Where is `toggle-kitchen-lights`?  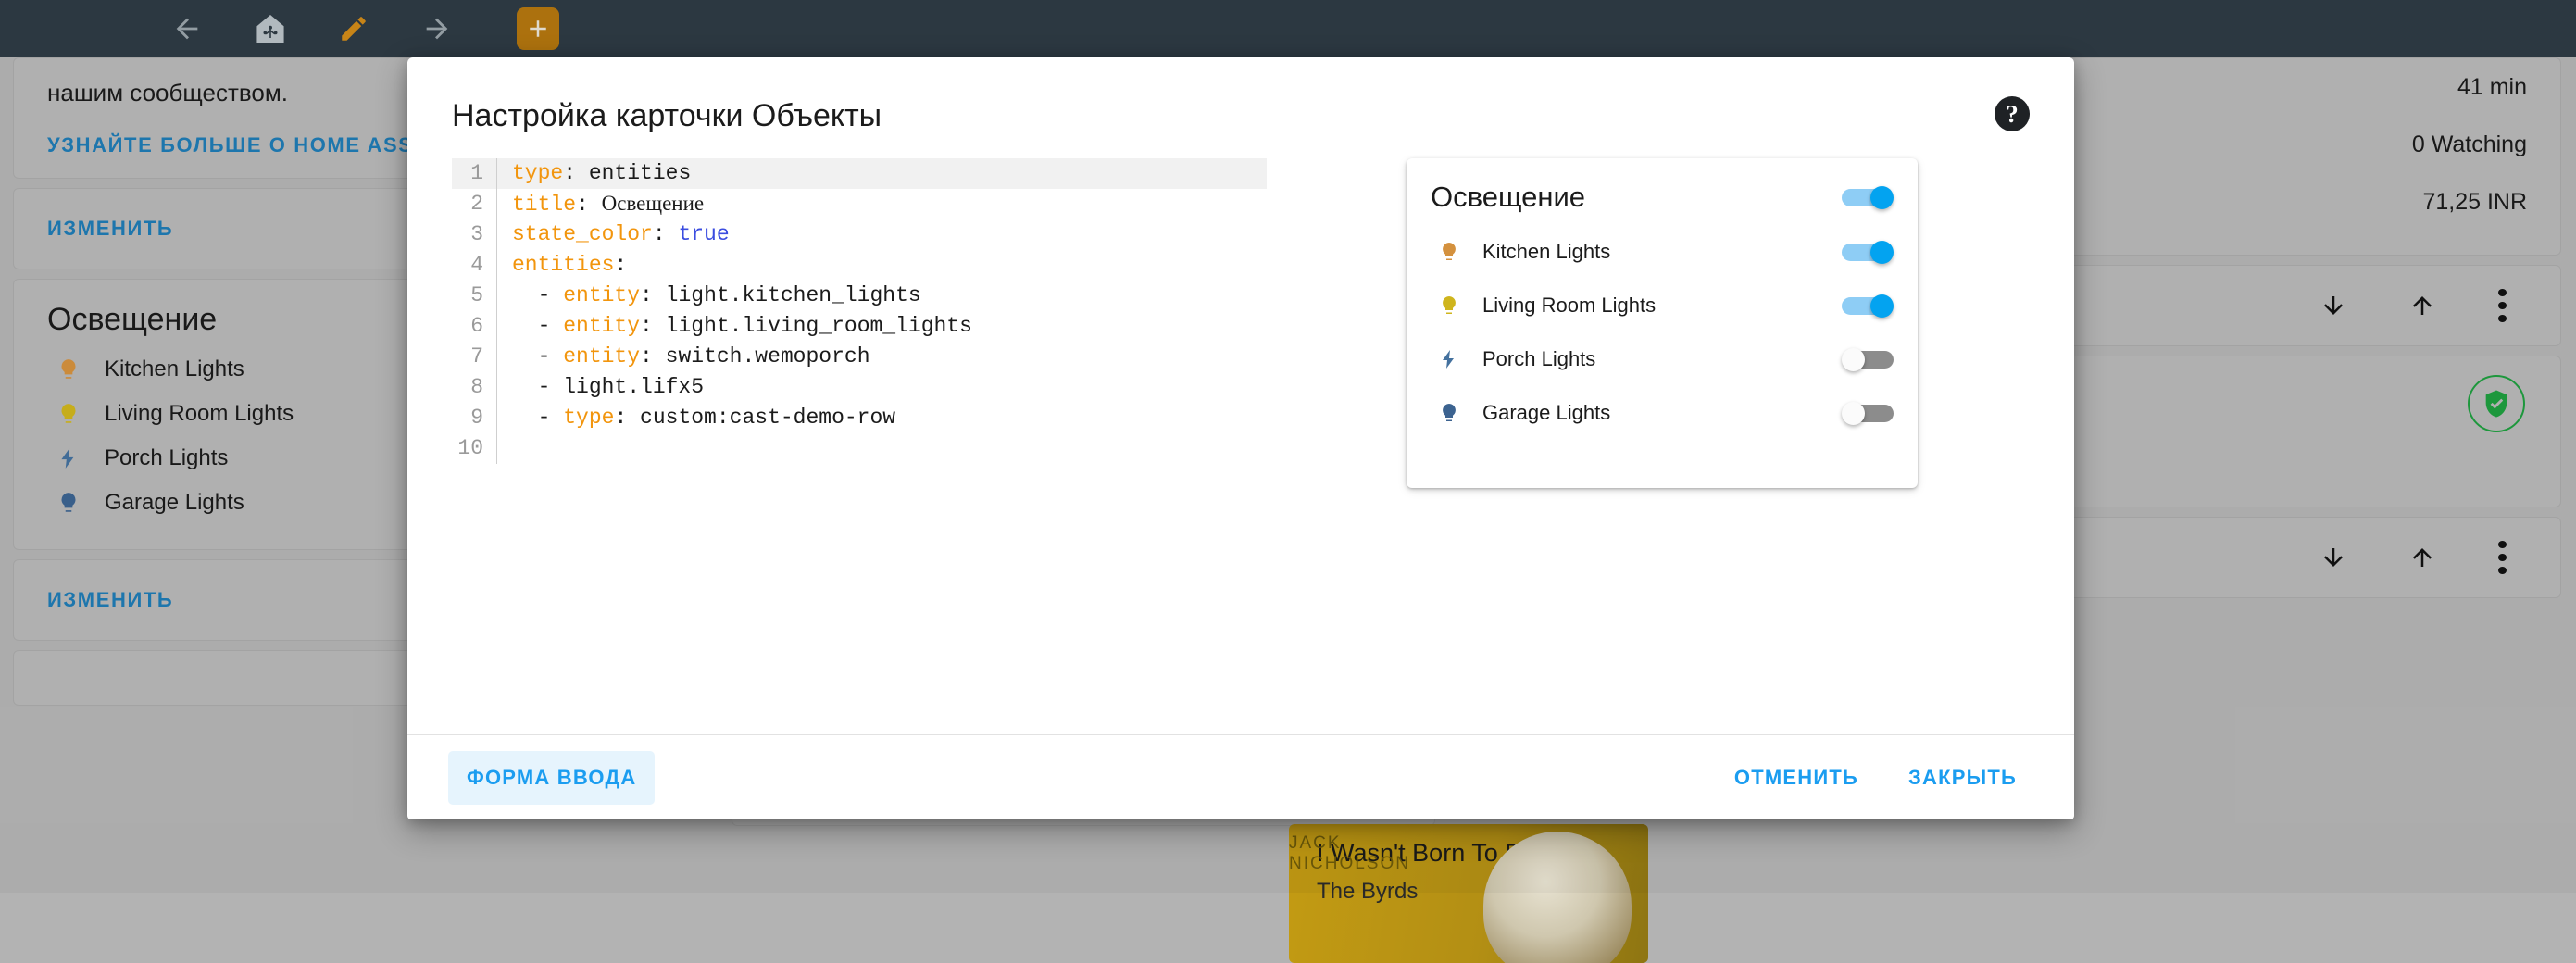 toggle-kitchen-lights is located at coordinates (1868, 252).